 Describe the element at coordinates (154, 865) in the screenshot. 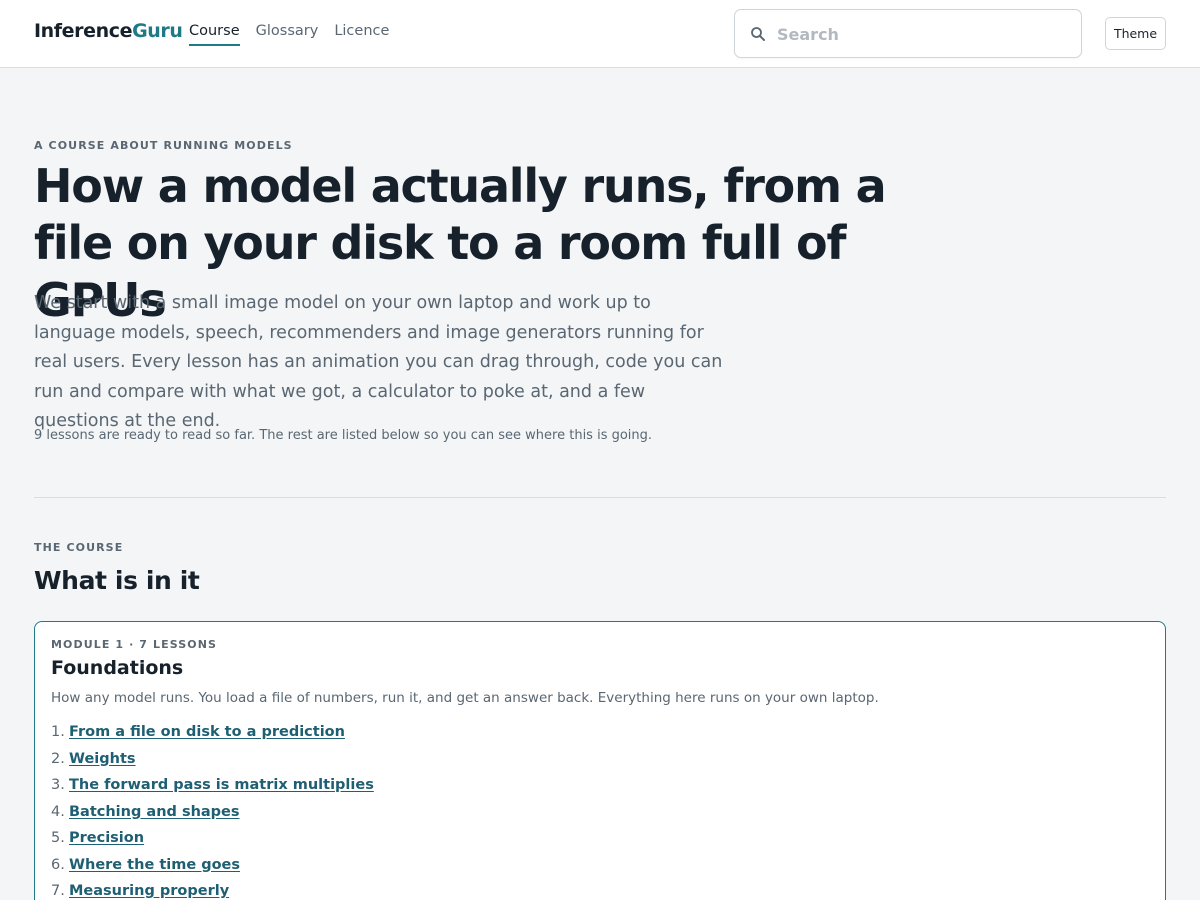

I see `lesson-link: Where the time goes` at that location.